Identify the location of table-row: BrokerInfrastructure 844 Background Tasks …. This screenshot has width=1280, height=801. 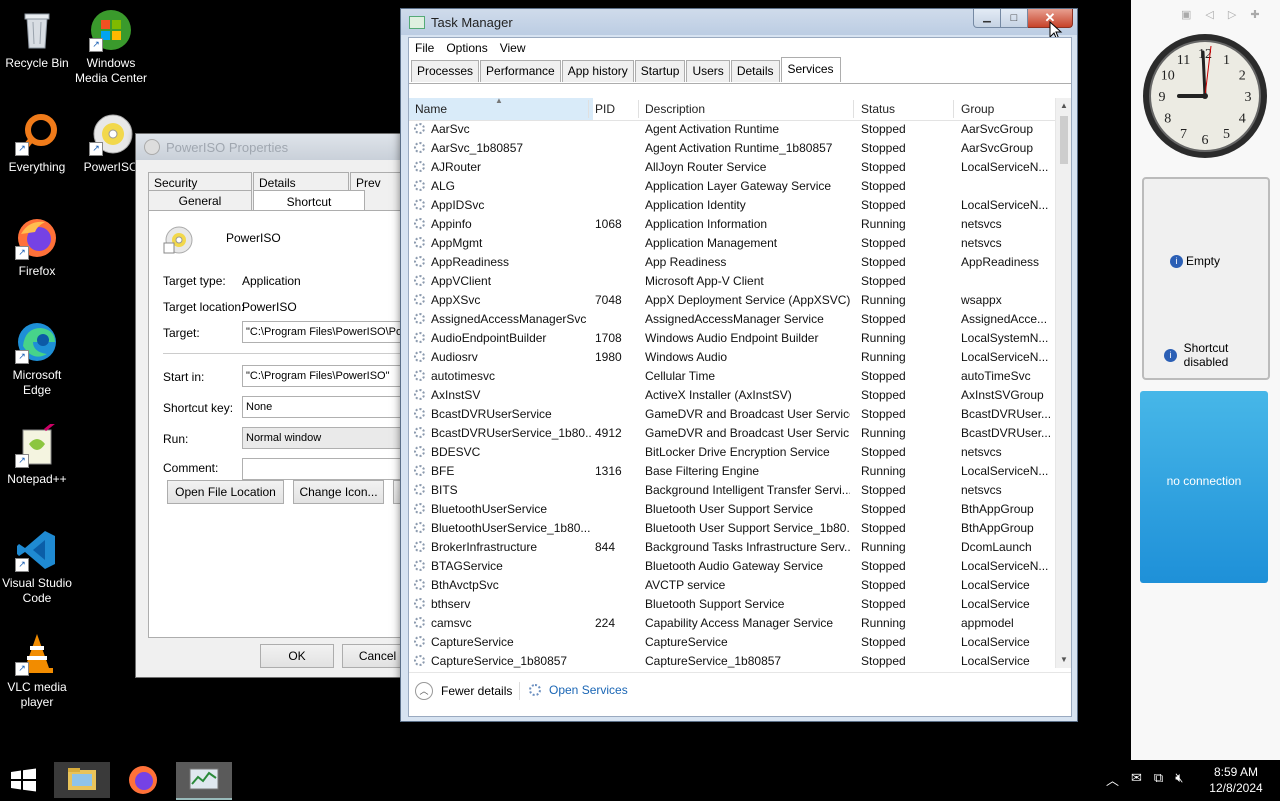
(729, 547).